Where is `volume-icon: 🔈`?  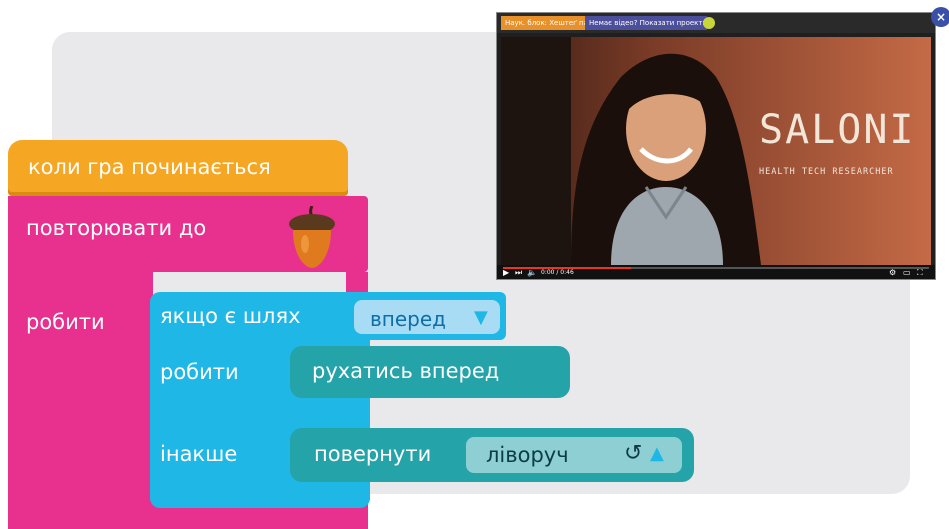
volume-icon: 🔈 is located at coordinates (532, 273).